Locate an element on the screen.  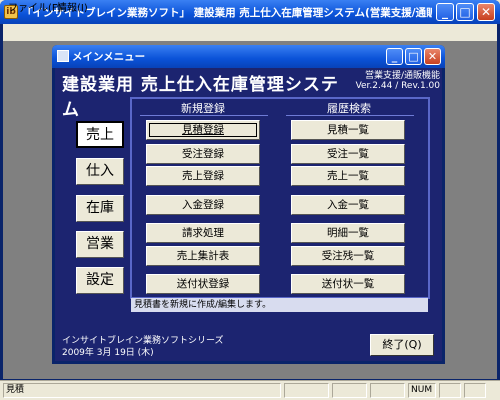
sales-list-button: 売上一覧 is located at coordinates (348, 176).